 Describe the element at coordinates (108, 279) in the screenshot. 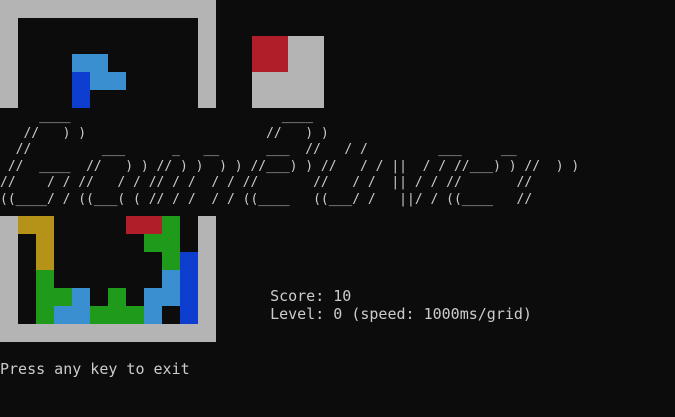

I see `playfield` at that location.